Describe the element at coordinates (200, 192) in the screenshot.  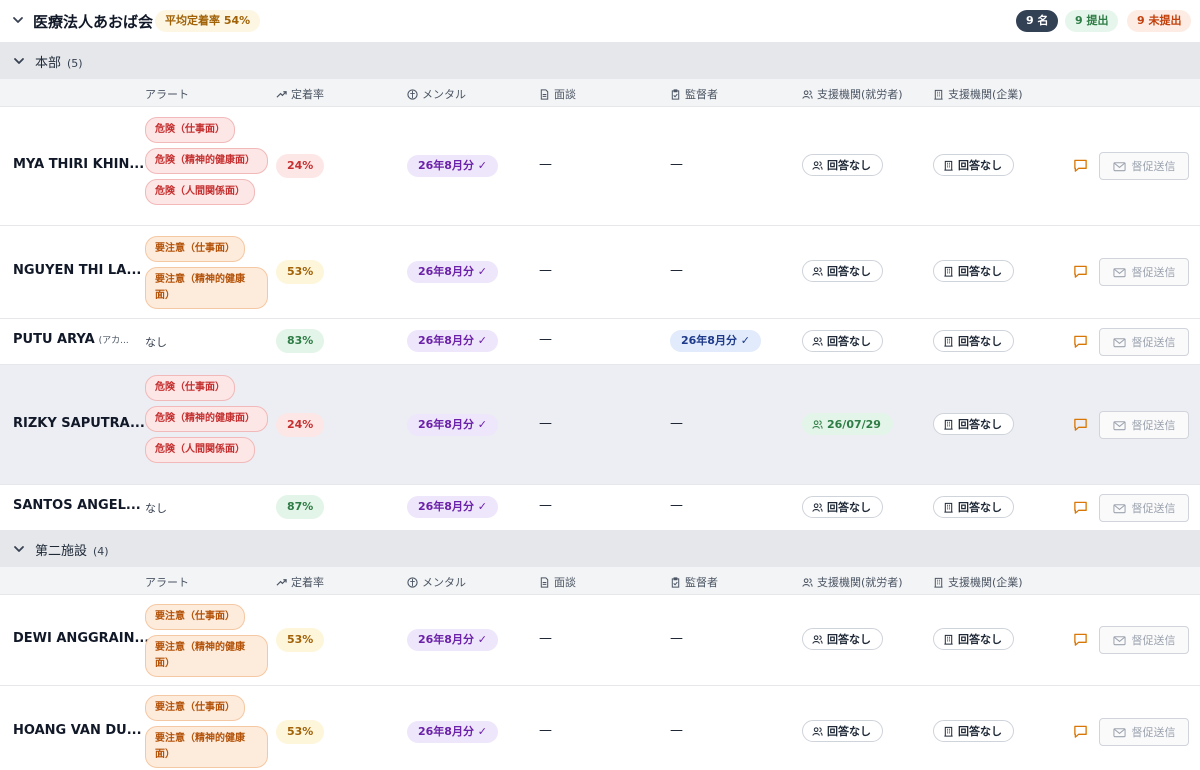
I see `alert-tag: 危険（人間関係面）` at that location.